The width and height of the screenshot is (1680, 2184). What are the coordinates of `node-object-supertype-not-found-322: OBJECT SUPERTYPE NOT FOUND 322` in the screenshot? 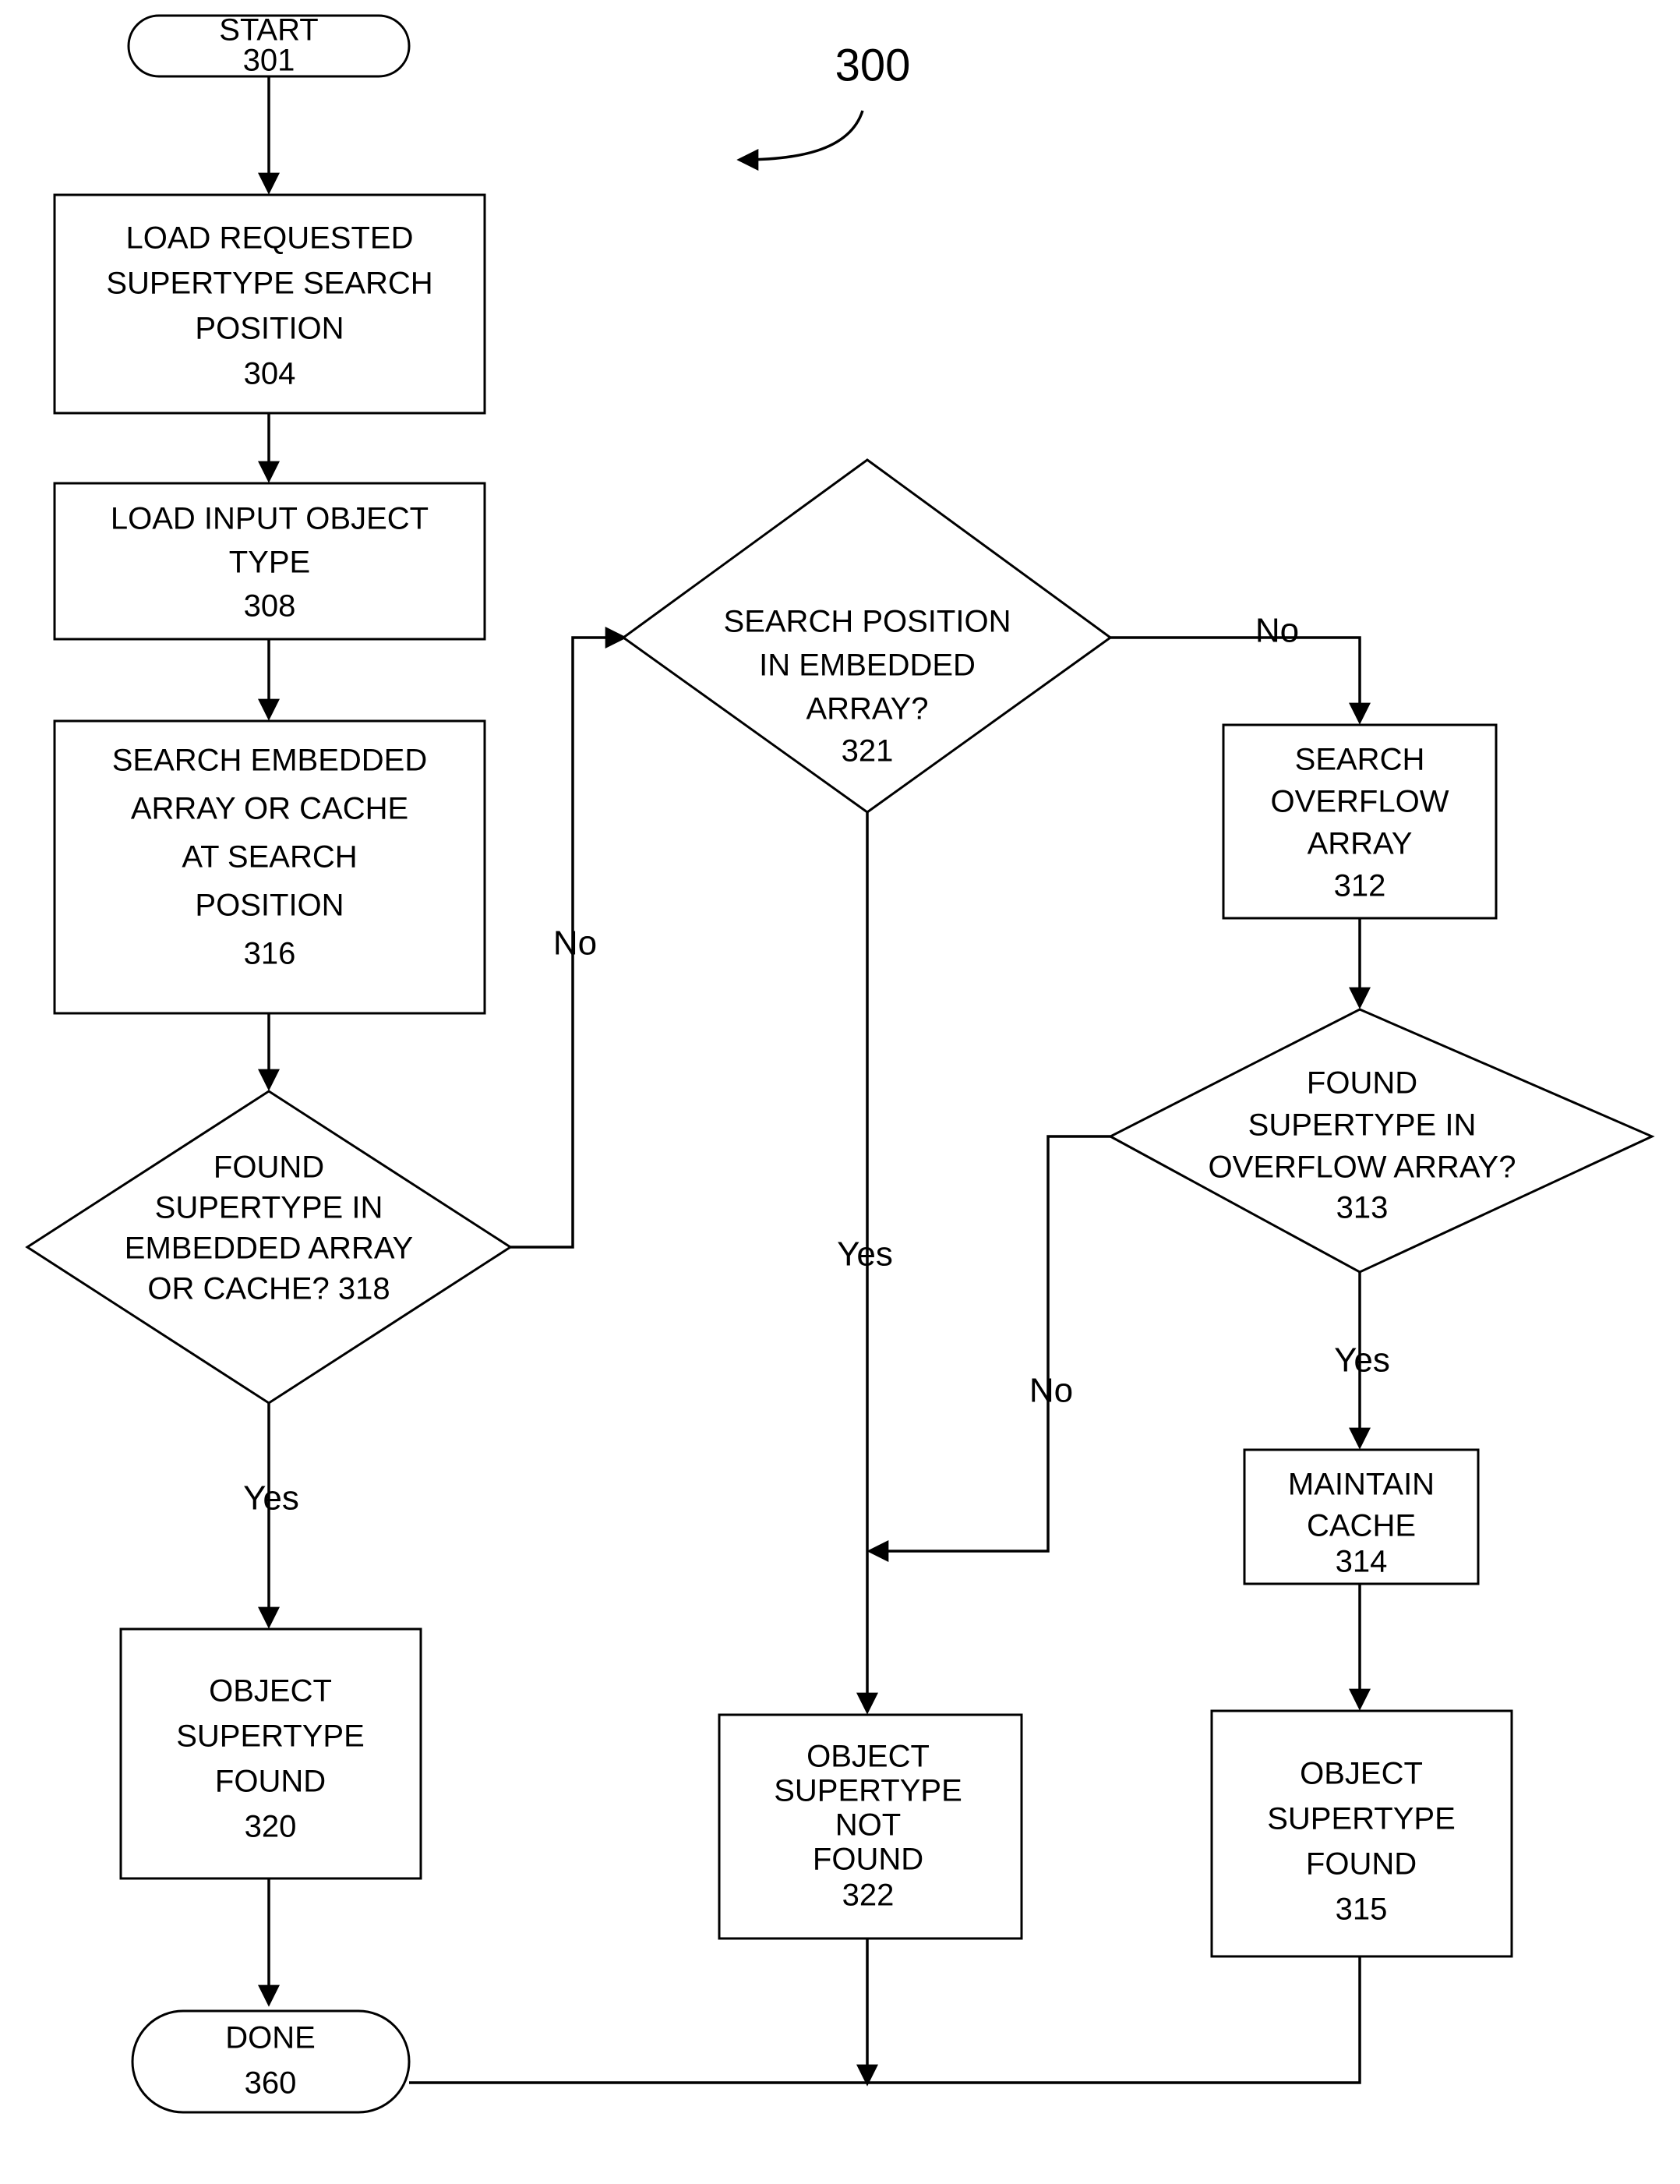 It's located at (870, 1826).